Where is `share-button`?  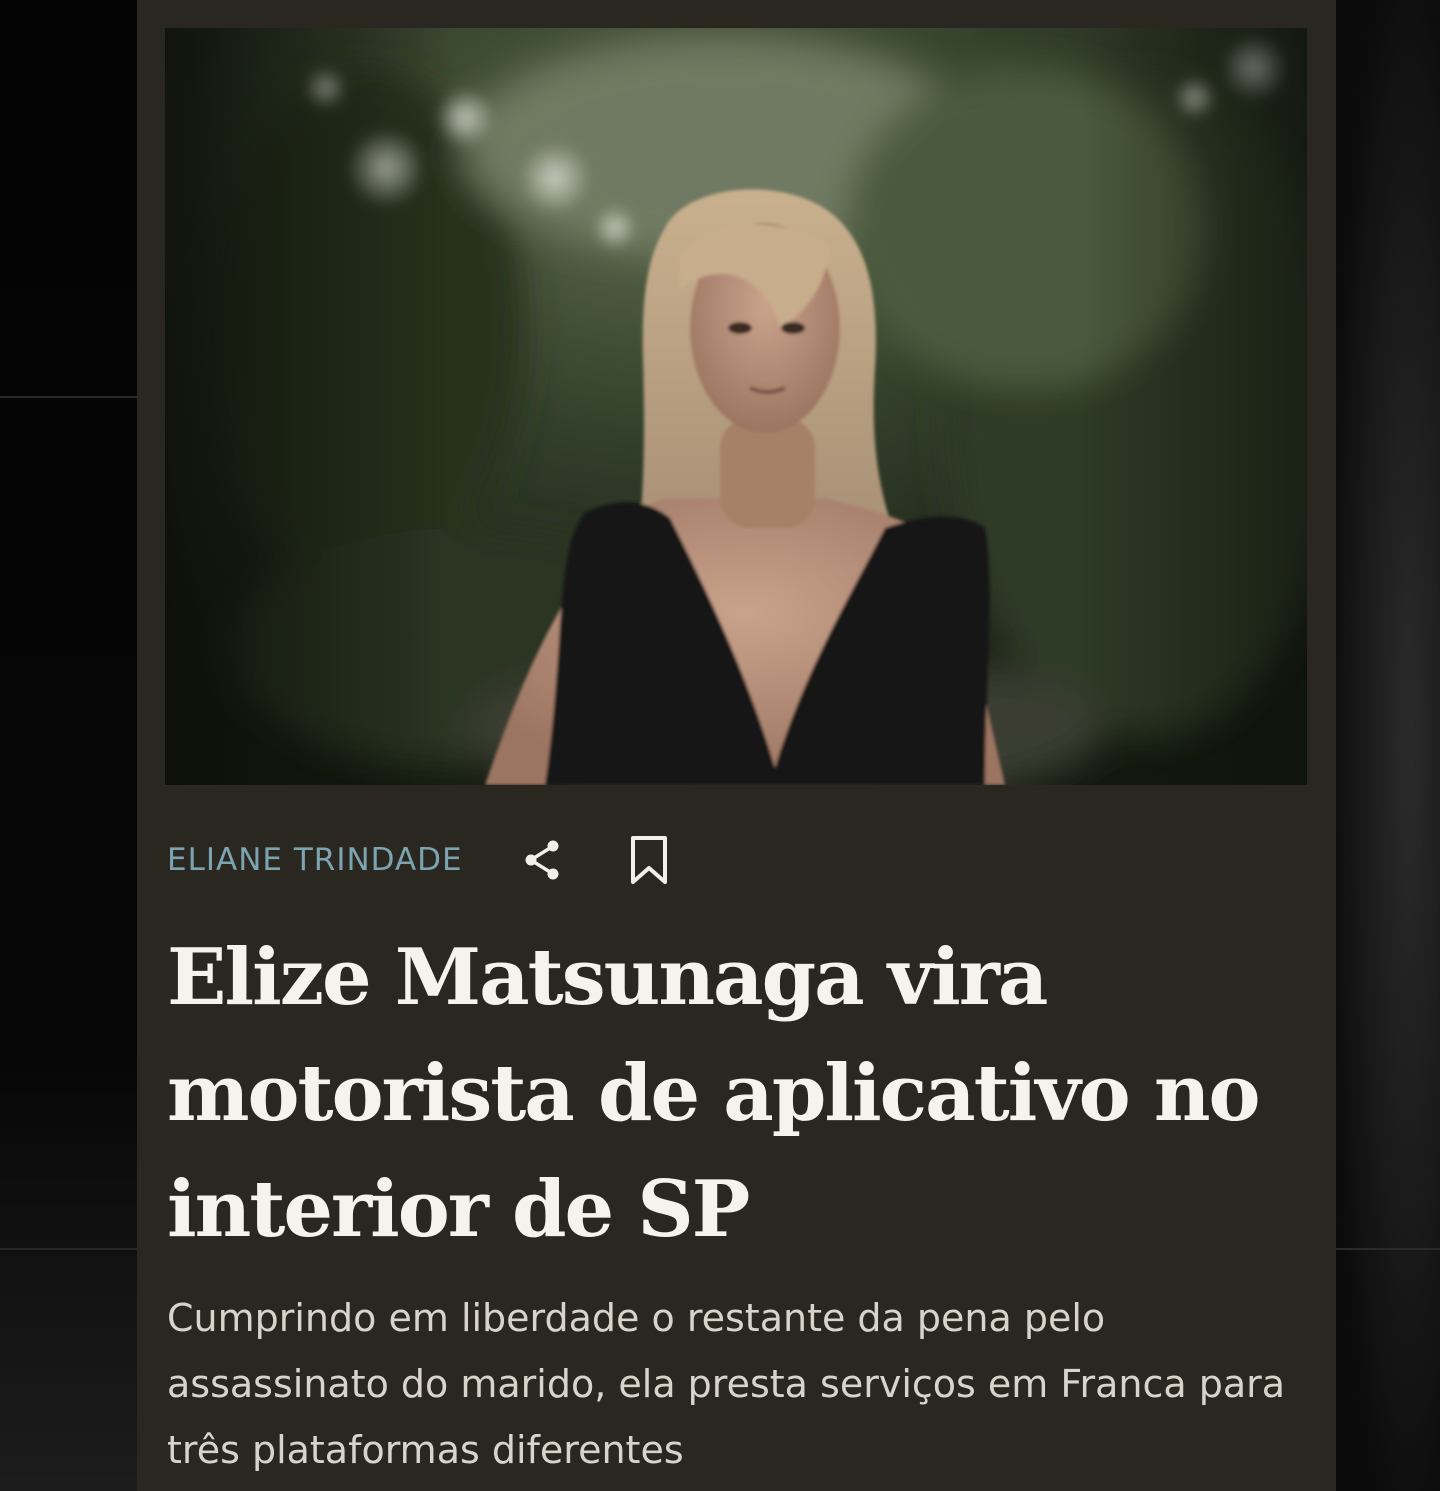
share-button is located at coordinates (543, 860).